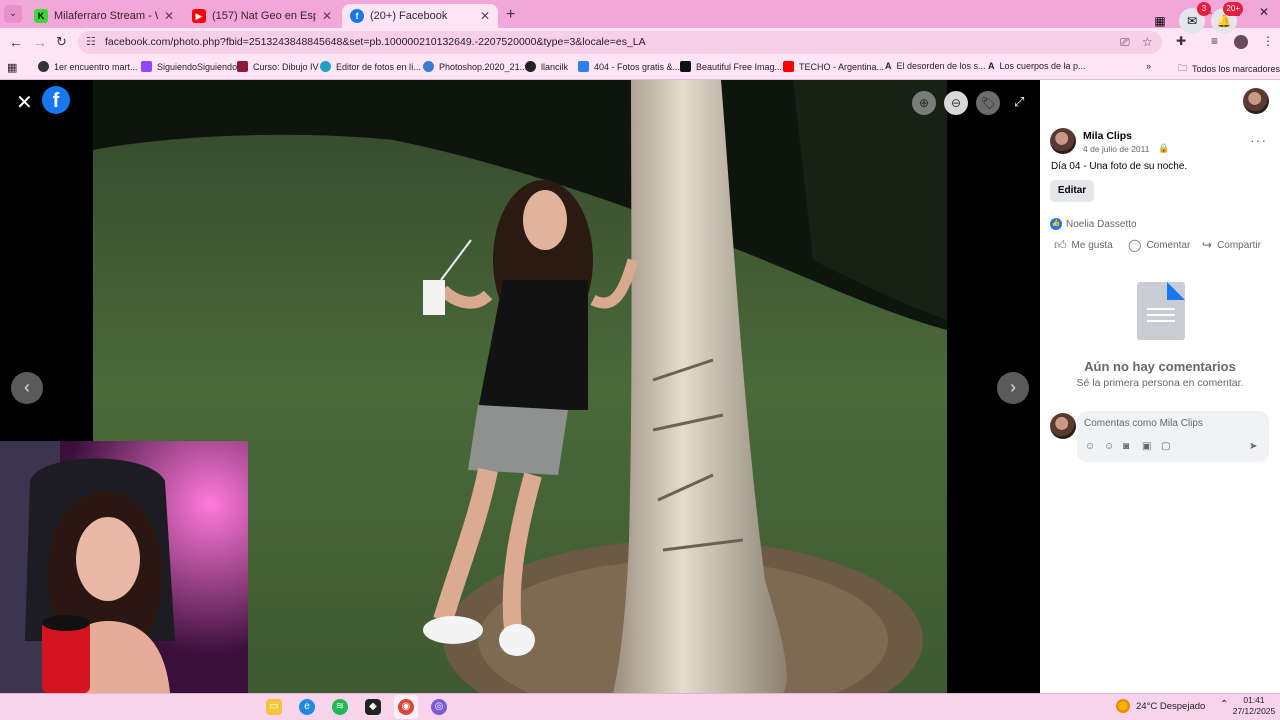 The image size is (1280, 720). I want to click on emoji-icon: ☺, so click(1109, 446).